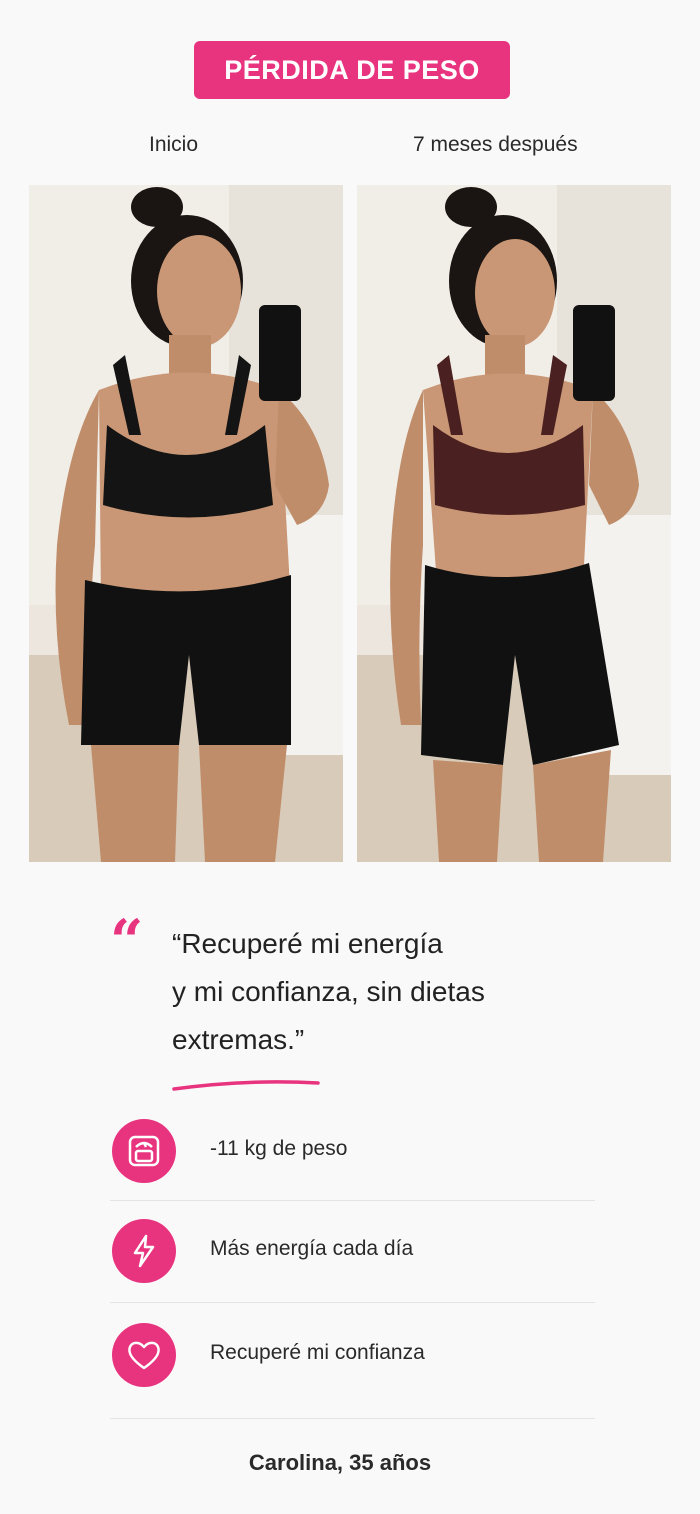 The width and height of the screenshot is (700, 1514). What do you see at coordinates (352, 1169) in the screenshot?
I see `stat-row-weight: -11 kg de peso` at bounding box center [352, 1169].